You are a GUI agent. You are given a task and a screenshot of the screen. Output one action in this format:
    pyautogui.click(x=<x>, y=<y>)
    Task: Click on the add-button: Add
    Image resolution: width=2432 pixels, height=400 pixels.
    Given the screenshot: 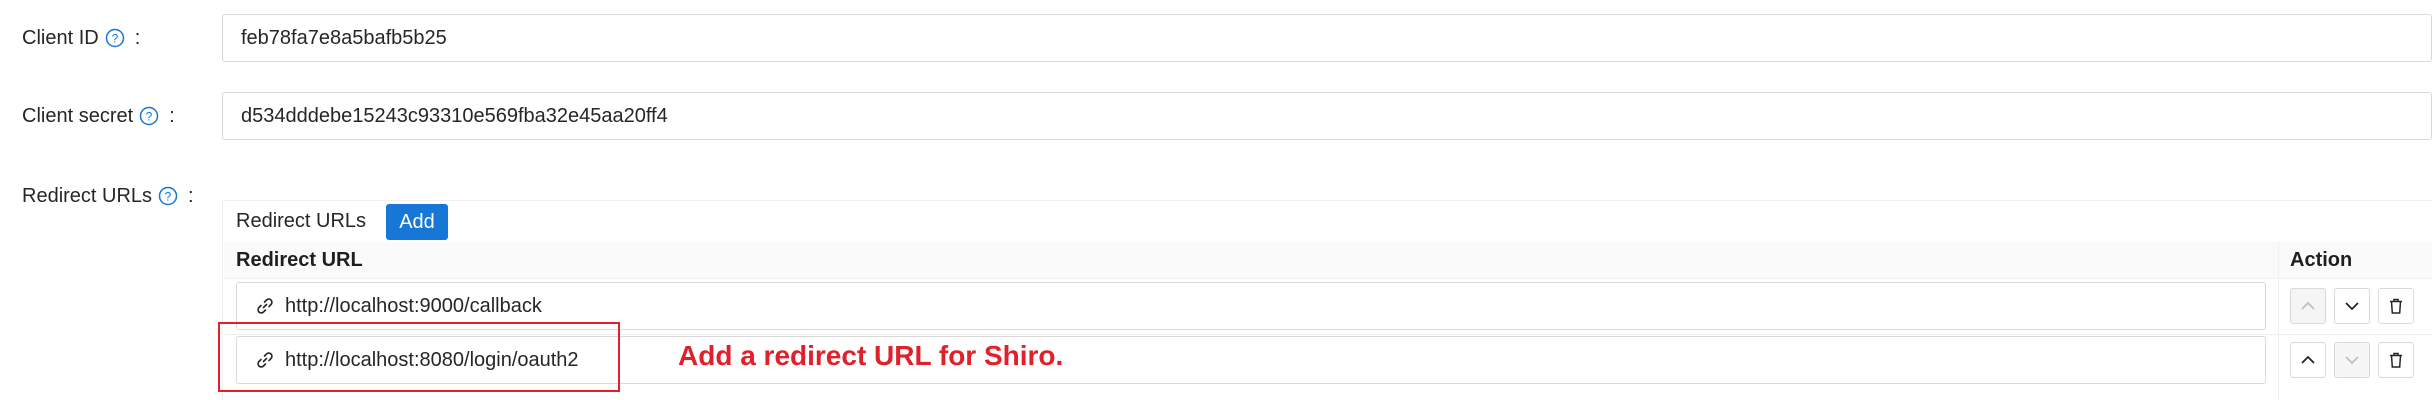 What is the action you would take?
    pyautogui.click(x=417, y=222)
    